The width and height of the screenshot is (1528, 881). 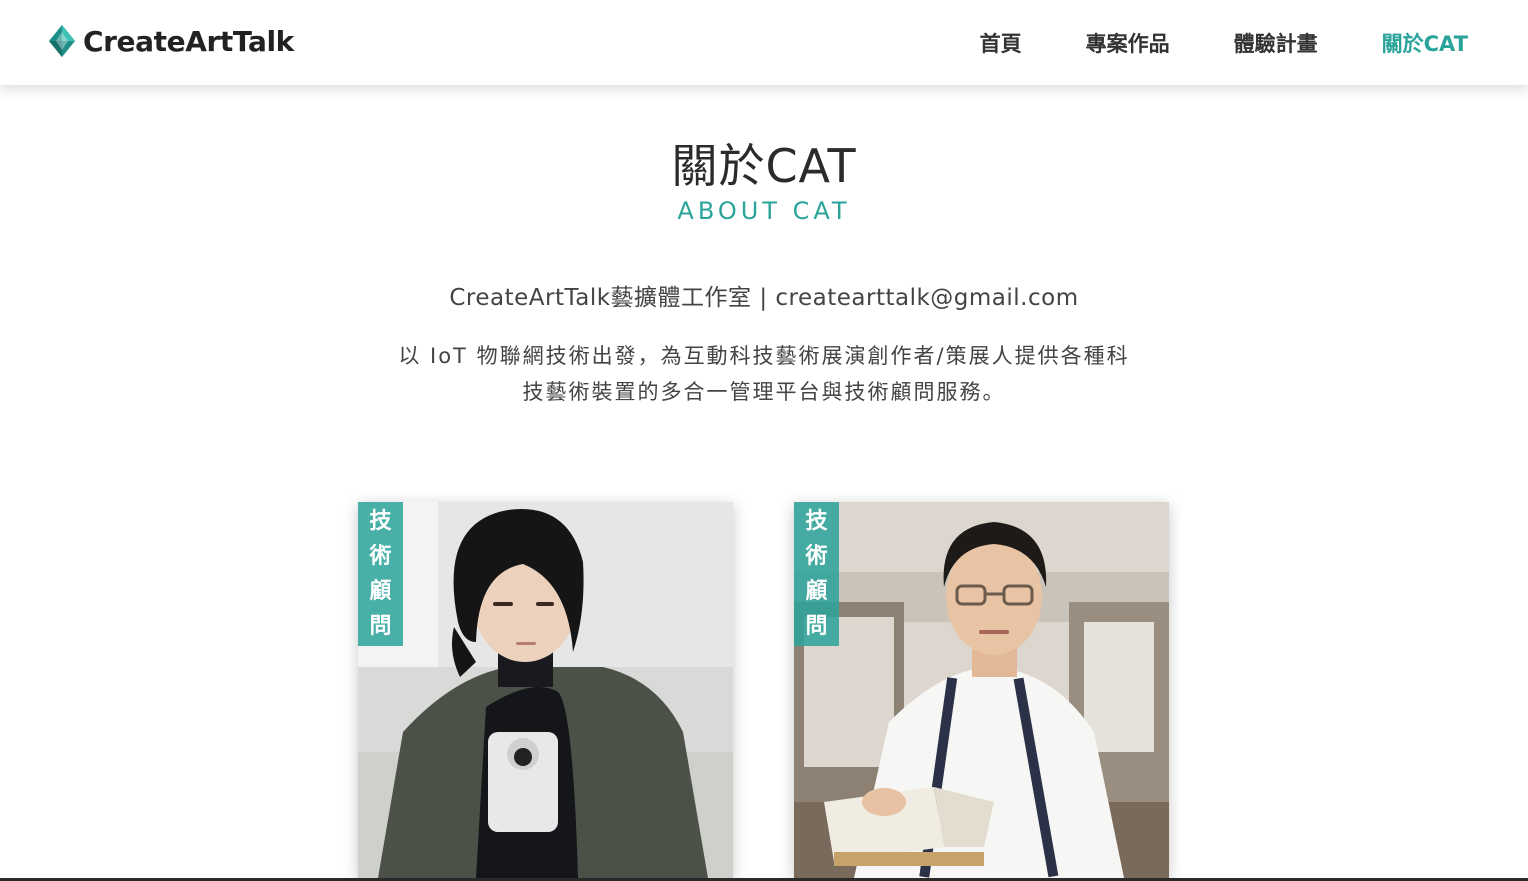 I want to click on advisor-card-1: 技 術 顧 問, so click(x=545, y=690).